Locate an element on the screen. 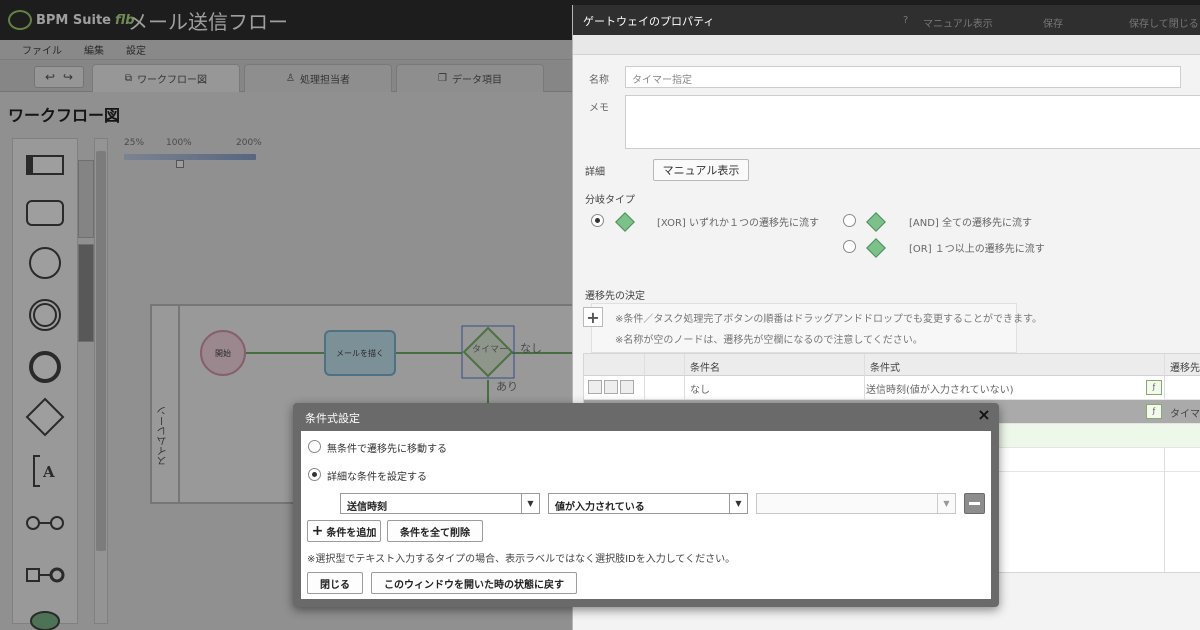 This screenshot has width=1200, height=630. operator-select: 値が入力されている ▼ is located at coordinates (648, 503).